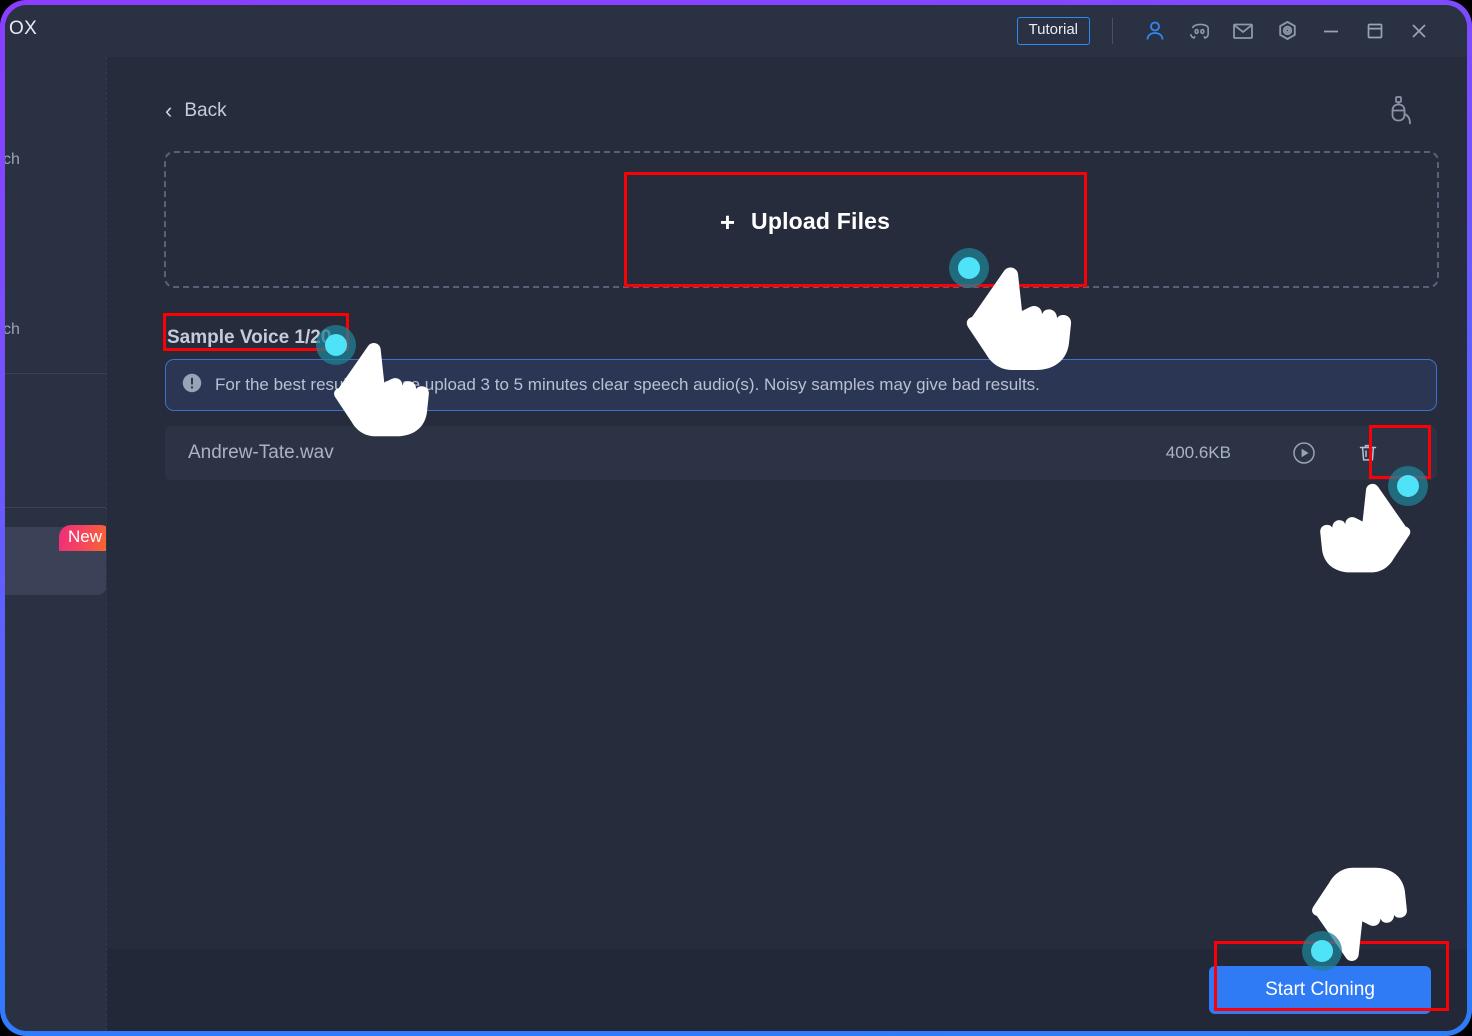  Describe the element at coordinates (1112, 31) in the screenshot. I see `titlebar-separator` at that location.